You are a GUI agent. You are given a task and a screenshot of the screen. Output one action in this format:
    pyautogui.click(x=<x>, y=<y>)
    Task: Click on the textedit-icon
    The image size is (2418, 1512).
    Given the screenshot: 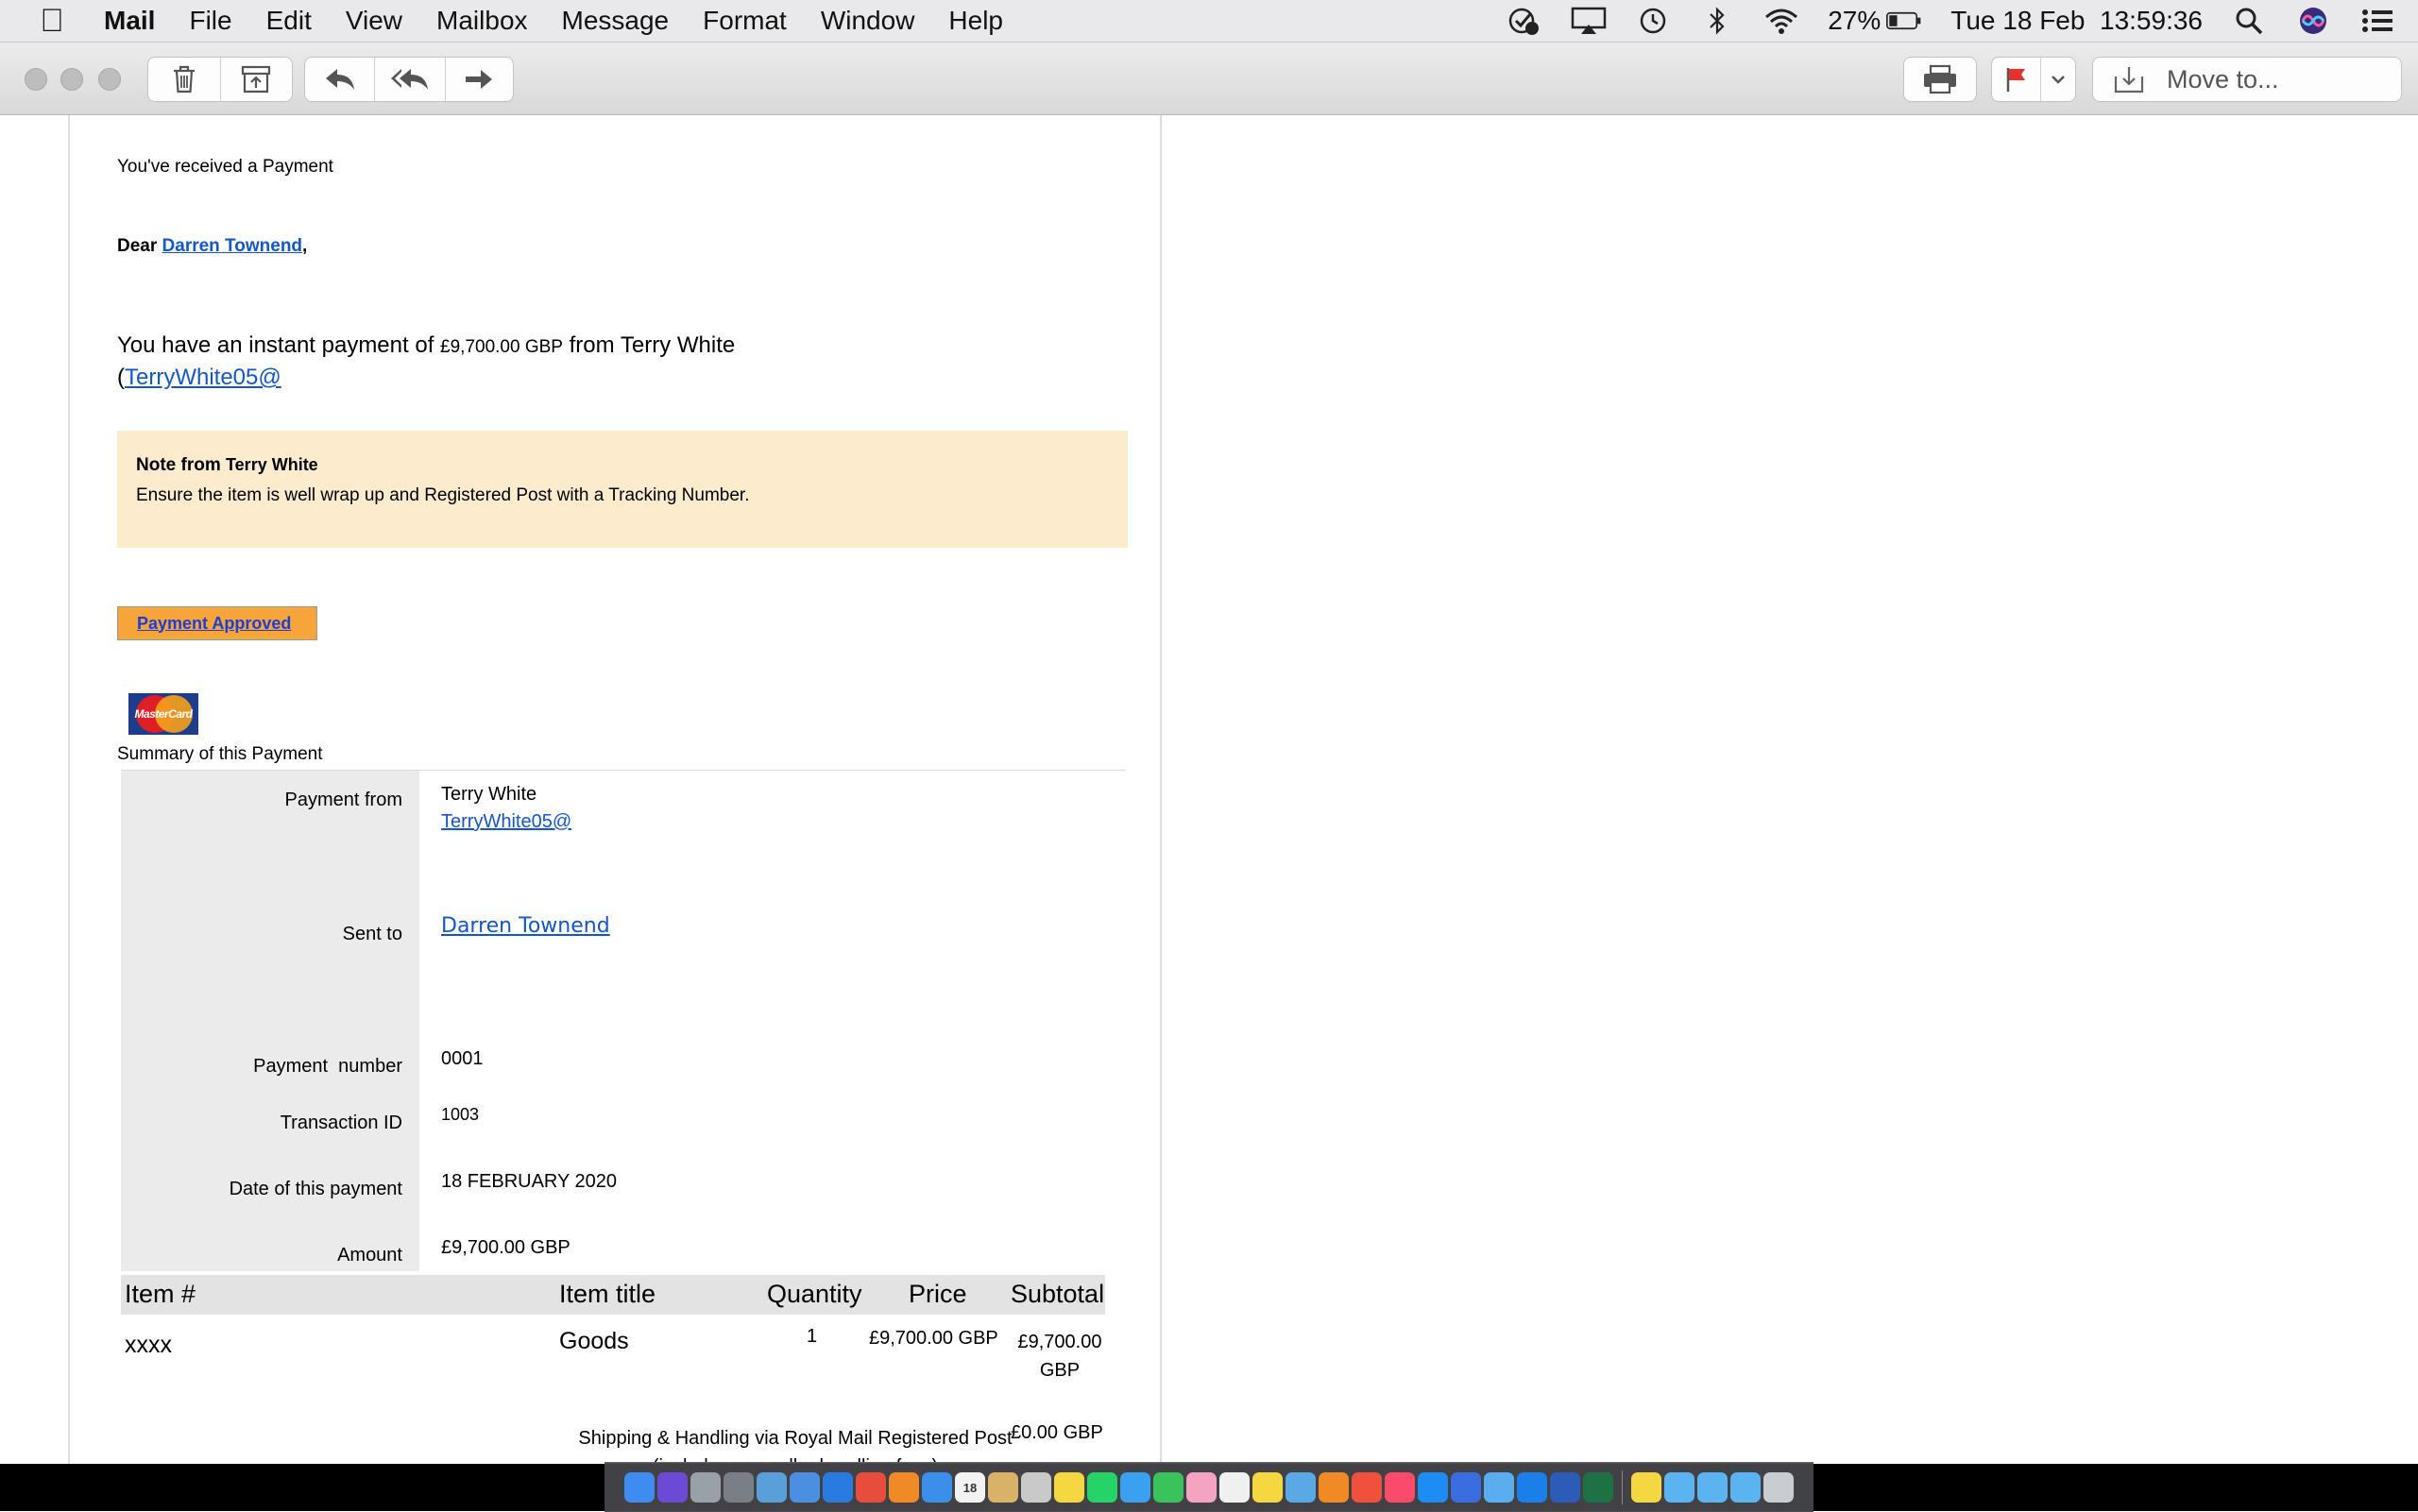 What is the action you would take?
    pyautogui.click(x=1234, y=1487)
    